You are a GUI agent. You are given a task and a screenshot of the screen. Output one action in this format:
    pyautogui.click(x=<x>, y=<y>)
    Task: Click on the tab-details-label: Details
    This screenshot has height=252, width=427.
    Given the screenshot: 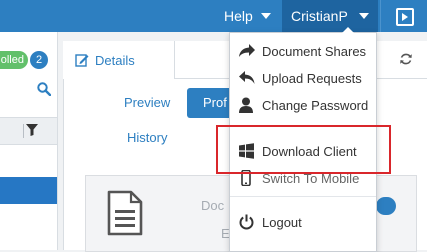 What is the action you would take?
    pyautogui.click(x=115, y=60)
    